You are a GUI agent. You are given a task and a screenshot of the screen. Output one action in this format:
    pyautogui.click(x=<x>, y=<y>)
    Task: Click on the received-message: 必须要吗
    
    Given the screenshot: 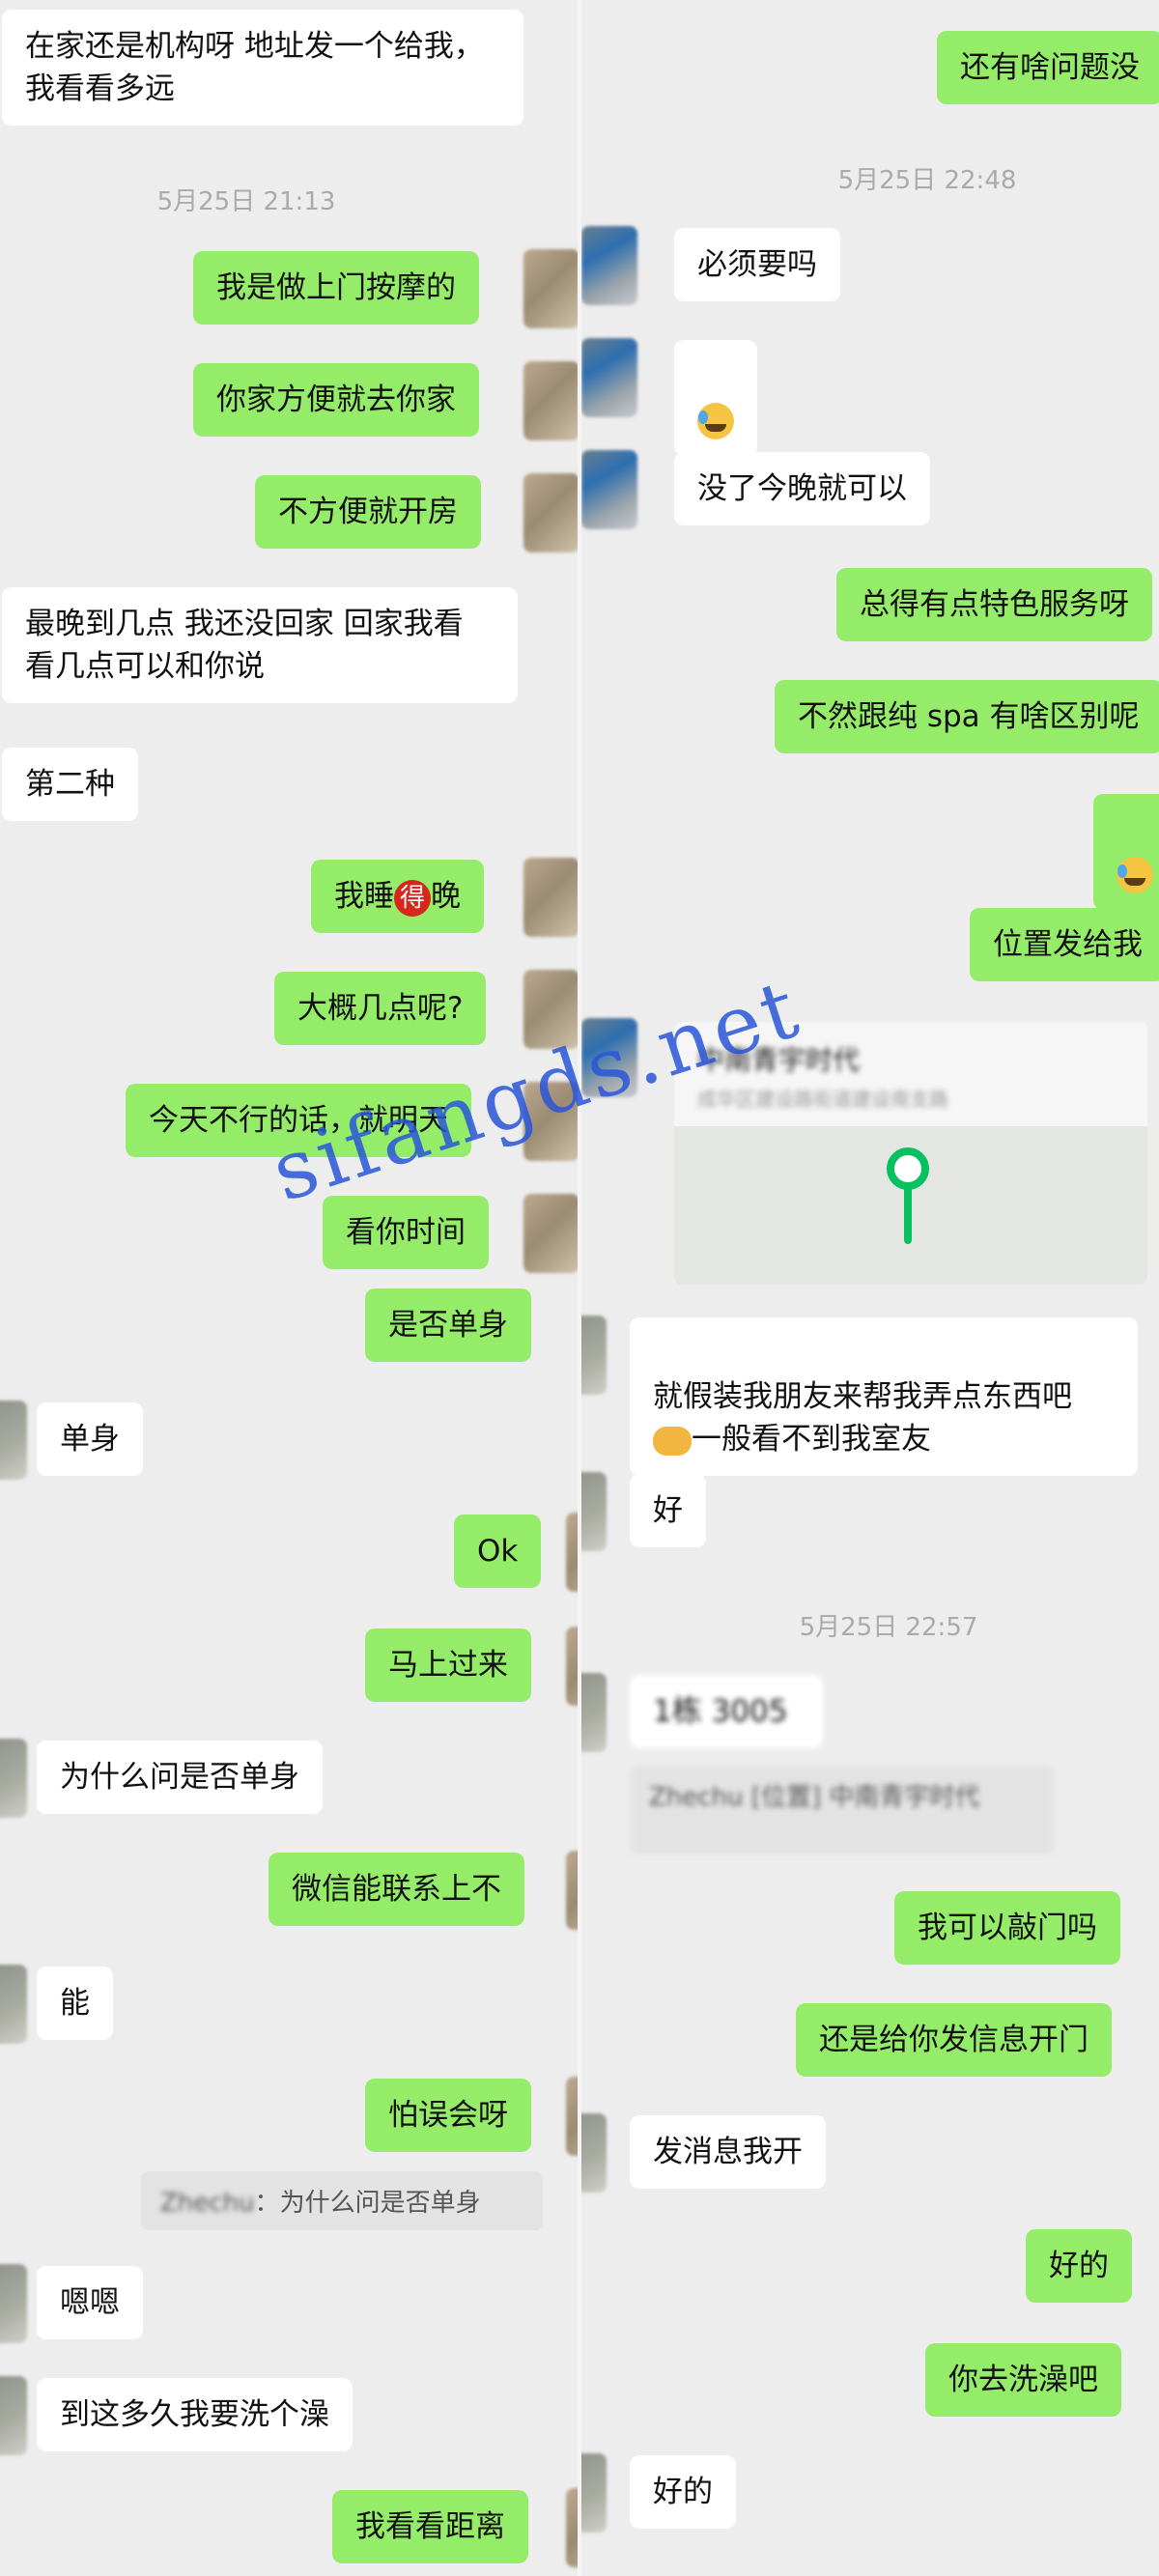 What is the action you would take?
    pyautogui.click(x=757, y=264)
    